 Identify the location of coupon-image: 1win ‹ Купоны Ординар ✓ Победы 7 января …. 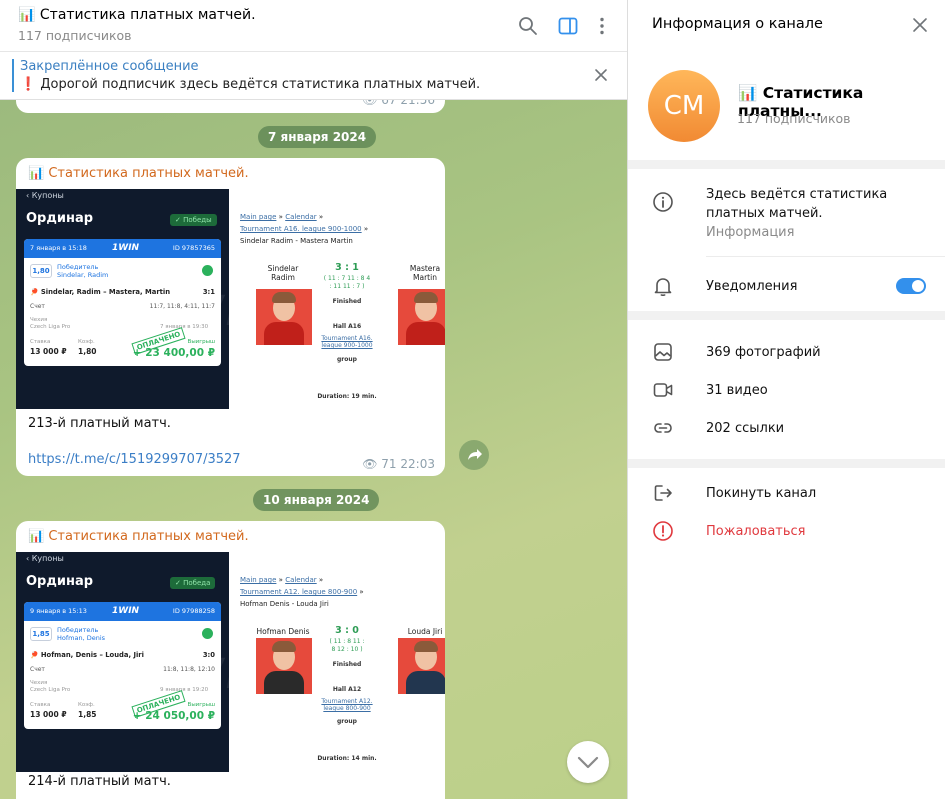
(122, 299).